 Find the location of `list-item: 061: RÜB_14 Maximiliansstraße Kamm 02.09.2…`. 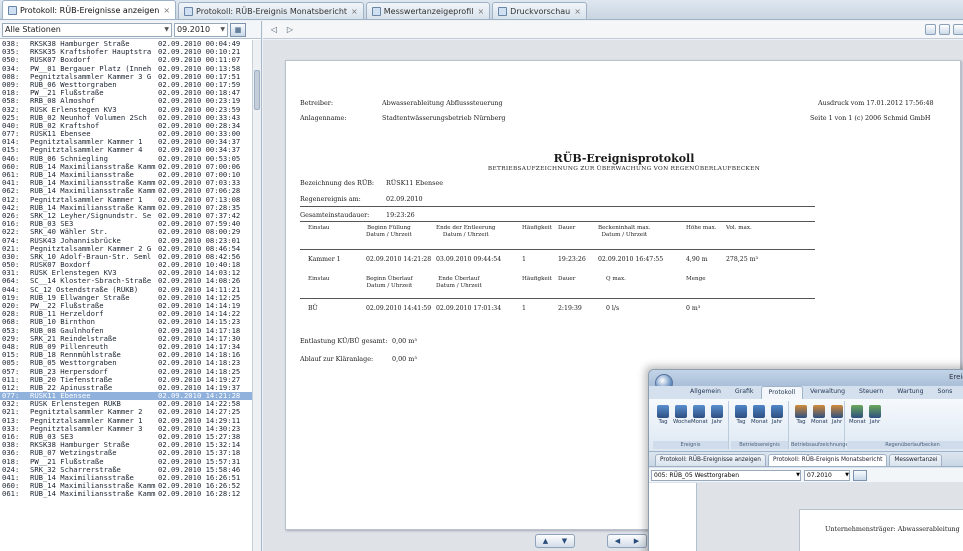

list-item: 061: RÜB_14 Maximiliansstraße Kamm 02.09.2… is located at coordinates (126, 494).